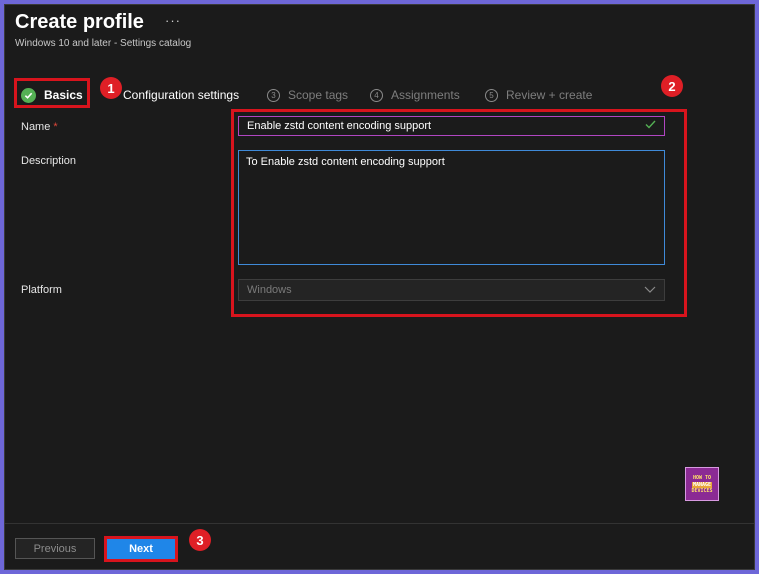 The height and width of the screenshot is (574, 759). I want to click on description-label: Description, so click(49, 161).